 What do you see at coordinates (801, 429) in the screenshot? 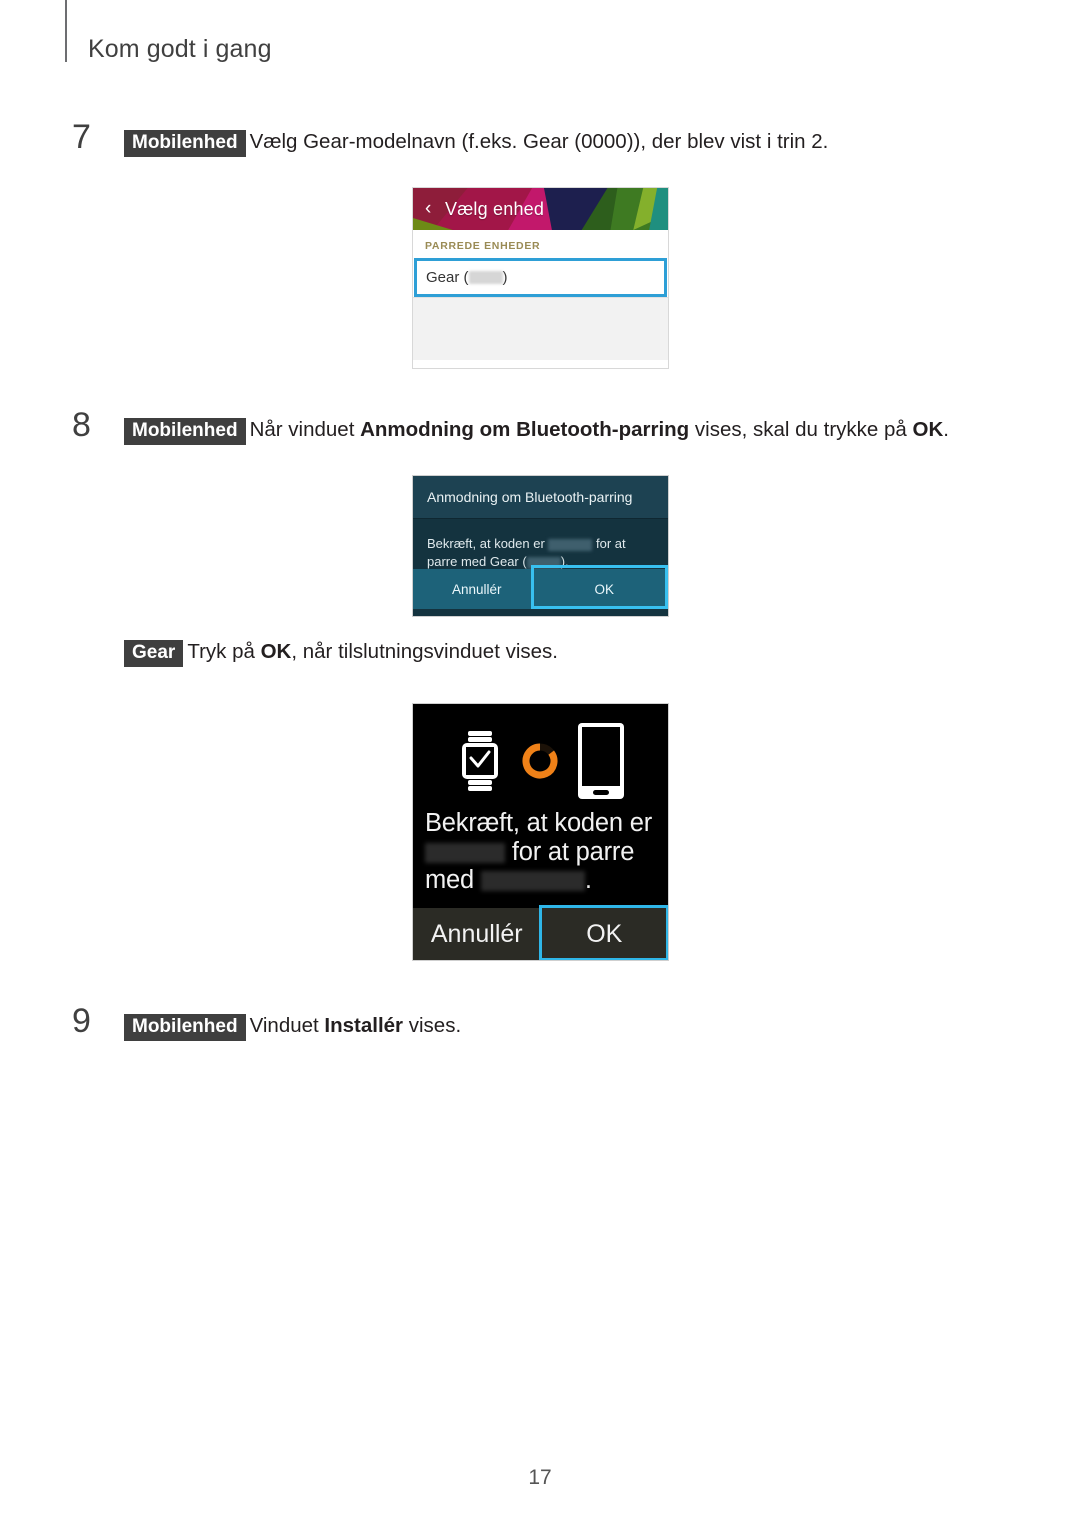
I see `step-8-text-b: vises, skal du trykke på` at bounding box center [801, 429].